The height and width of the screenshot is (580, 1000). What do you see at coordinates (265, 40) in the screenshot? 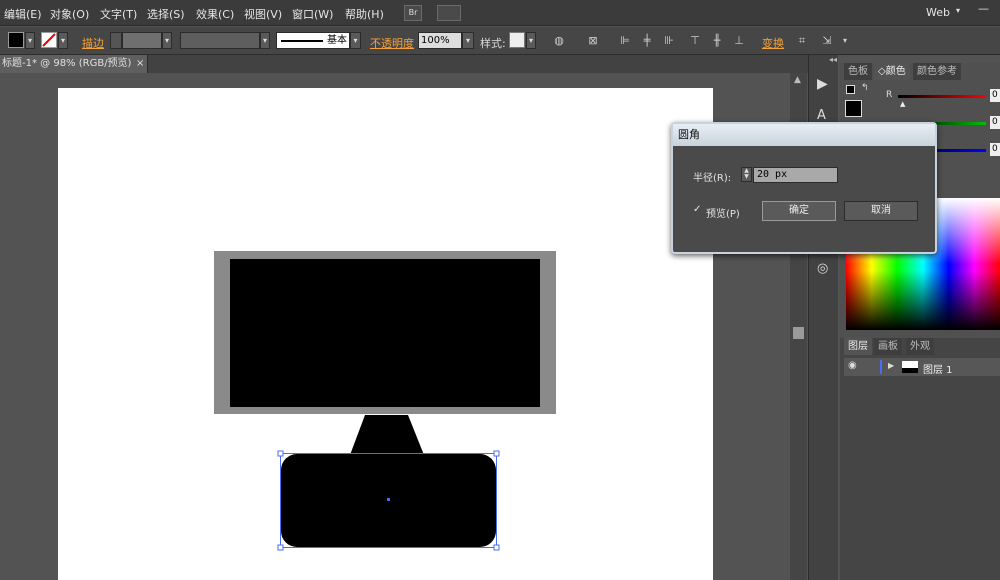
I see `variable-width-dropdown-icon: ▾` at bounding box center [265, 40].